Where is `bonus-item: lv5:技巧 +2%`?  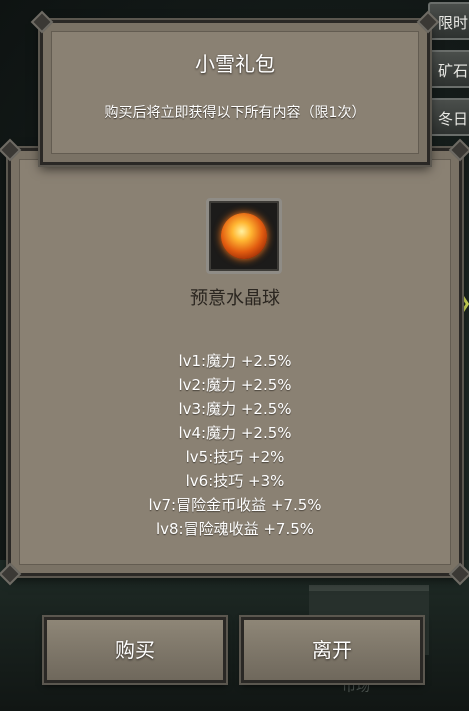 bonus-item: lv5:技巧 +2% is located at coordinates (235, 457).